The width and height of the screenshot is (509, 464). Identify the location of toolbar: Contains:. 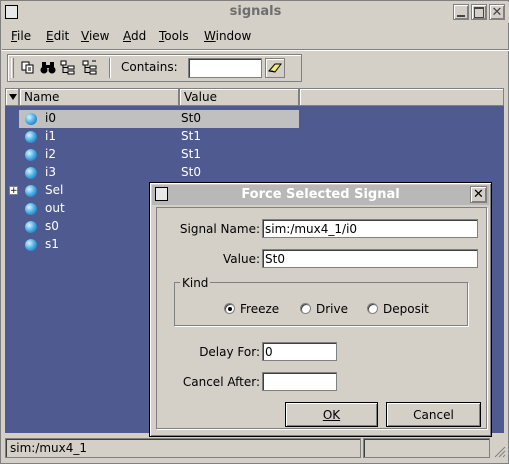
(154, 68).